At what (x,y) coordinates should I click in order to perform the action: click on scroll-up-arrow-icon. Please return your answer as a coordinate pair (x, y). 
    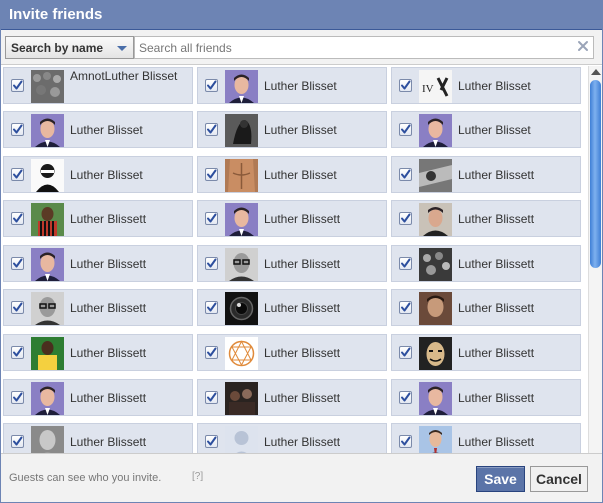
    Looking at the image, I should click on (596, 72).